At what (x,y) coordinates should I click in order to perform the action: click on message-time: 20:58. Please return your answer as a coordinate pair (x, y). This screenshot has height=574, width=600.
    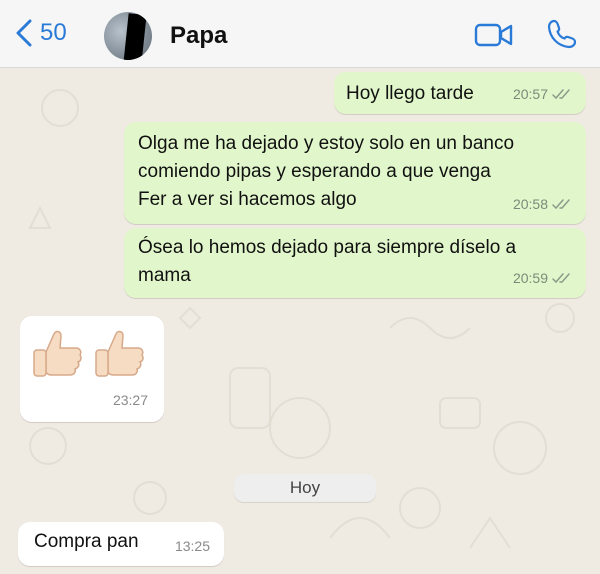
    Looking at the image, I should click on (530, 204).